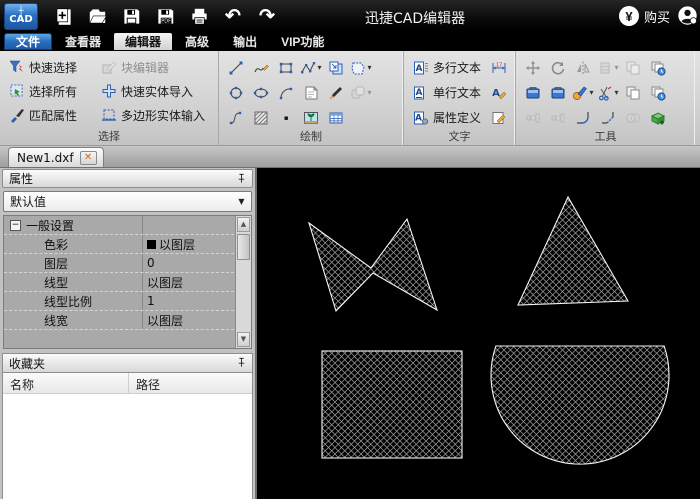 This screenshot has width=700, height=499. Describe the element at coordinates (17, 67) in the screenshot. I see `quick-select-icon` at that location.